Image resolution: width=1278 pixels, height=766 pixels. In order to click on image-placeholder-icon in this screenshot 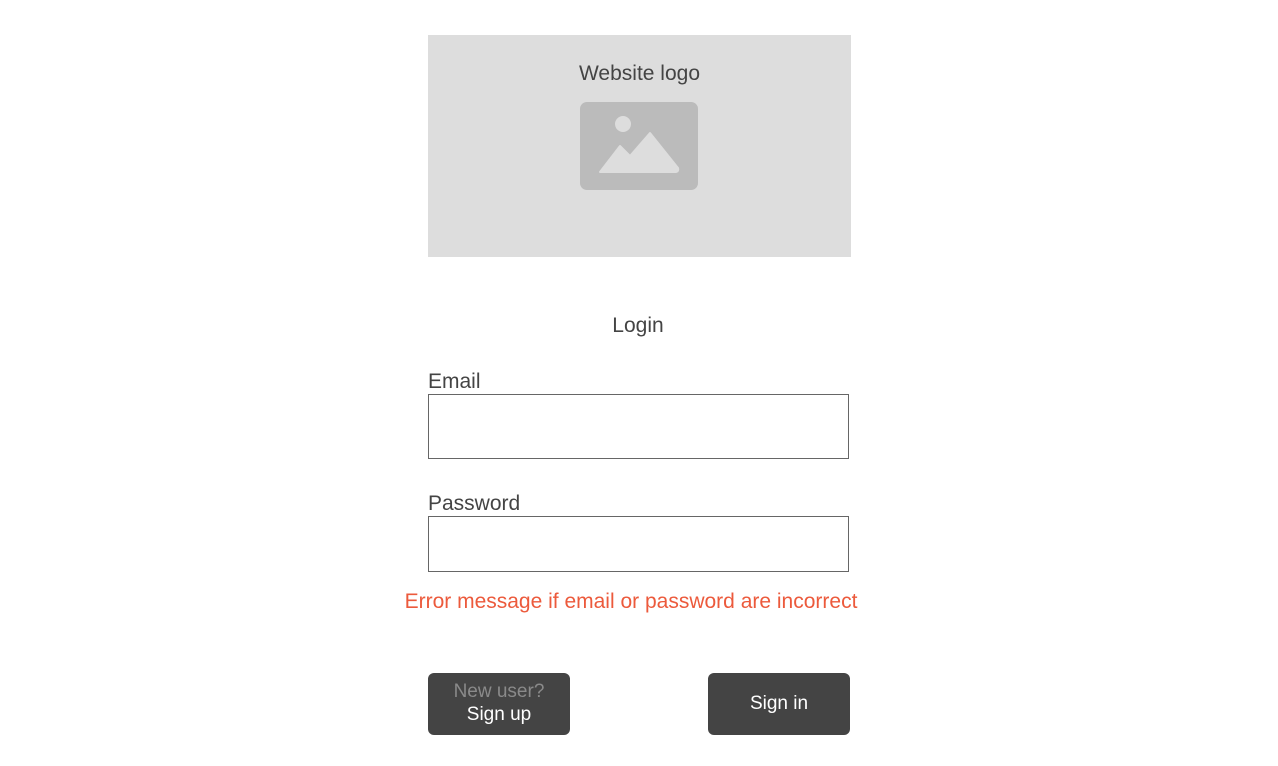, I will do `click(639, 146)`.